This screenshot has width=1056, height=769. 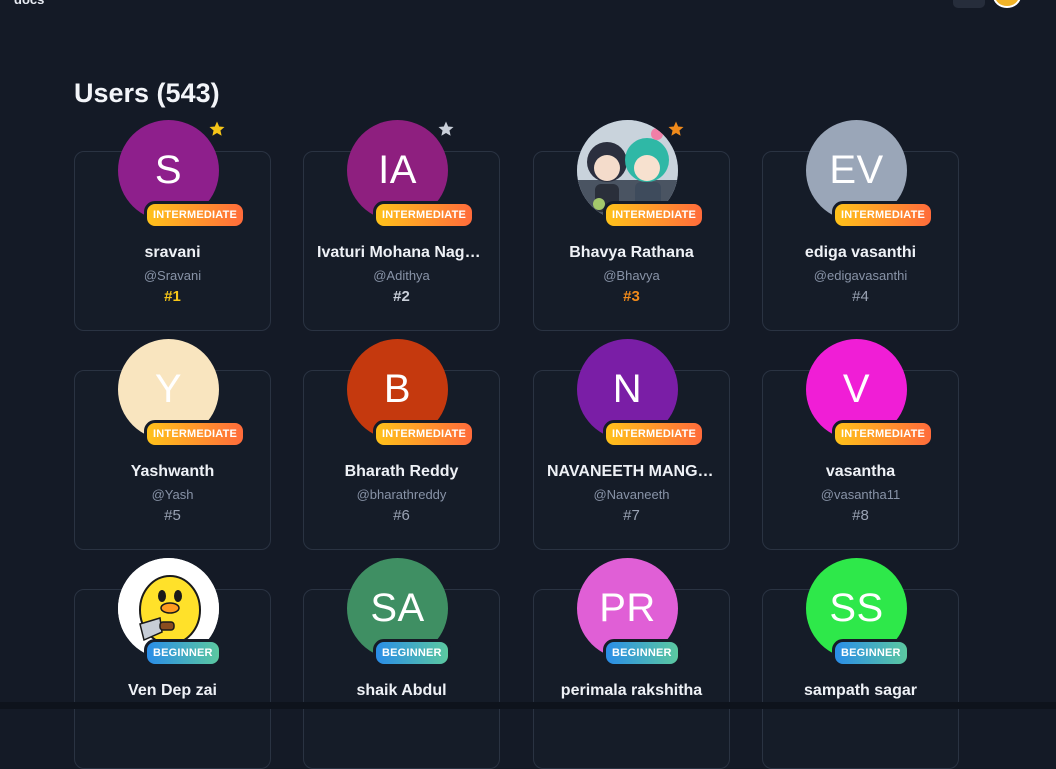 What do you see at coordinates (401, 494) in the screenshot?
I see `user-handle: @bharathreddy` at bounding box center [401, 494].